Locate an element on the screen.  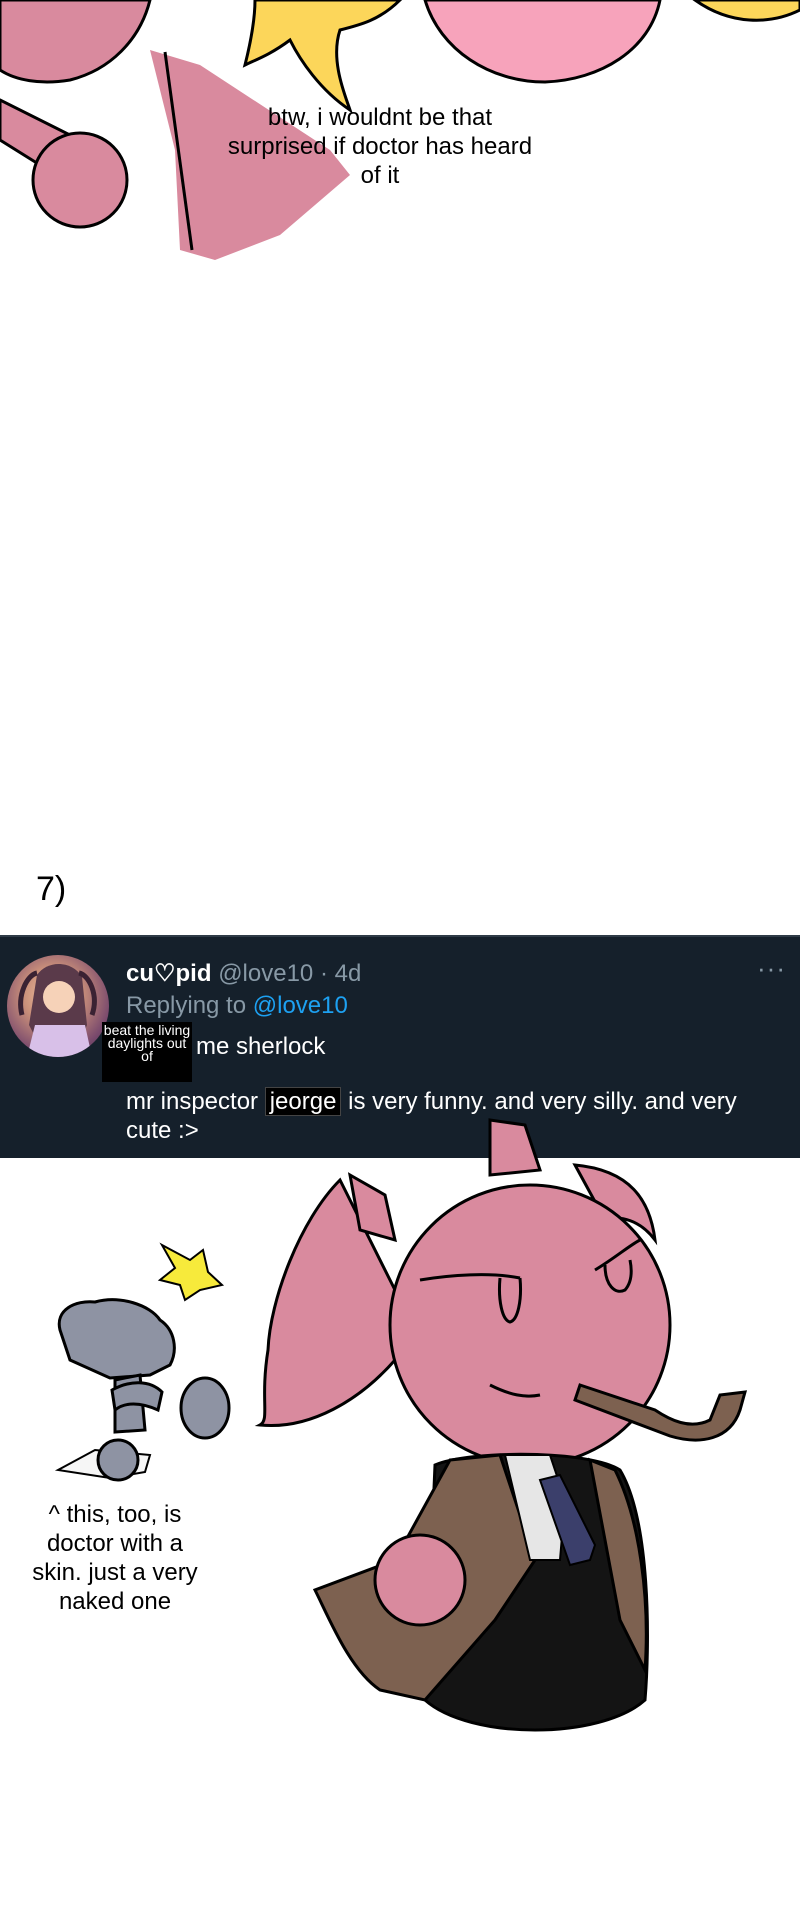
replying-handle-link: @love10 is located at coordinates (300, 1005).